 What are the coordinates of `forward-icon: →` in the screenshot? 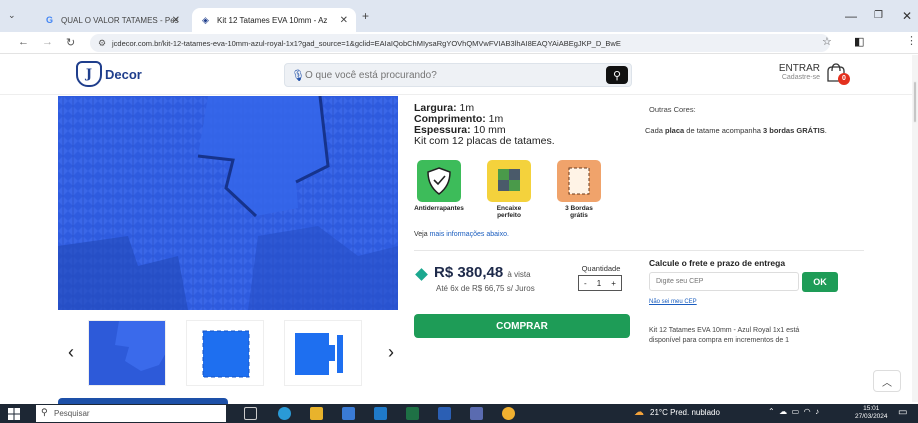 It's located at (47, 42).